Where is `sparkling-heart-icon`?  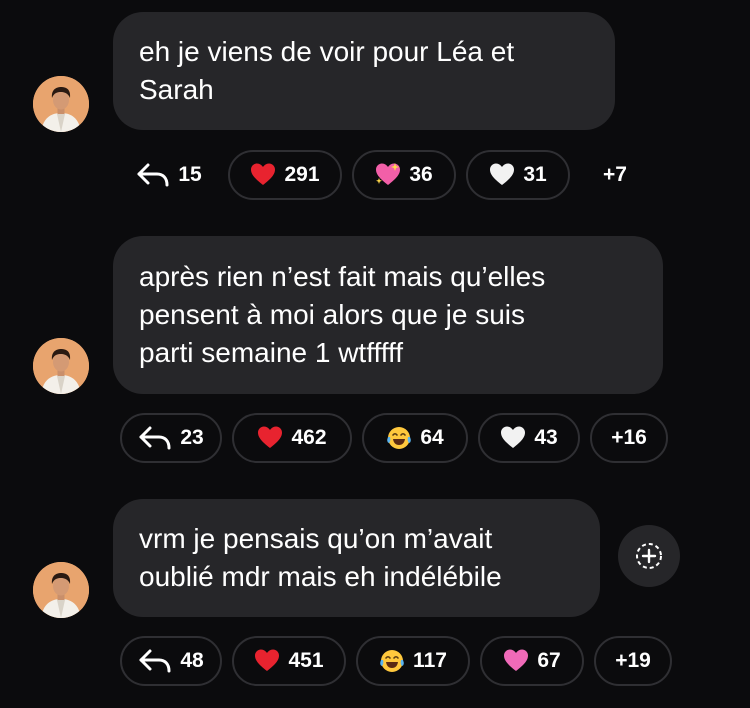
sparkling-heart-icon is located at coordinates (388, 175).